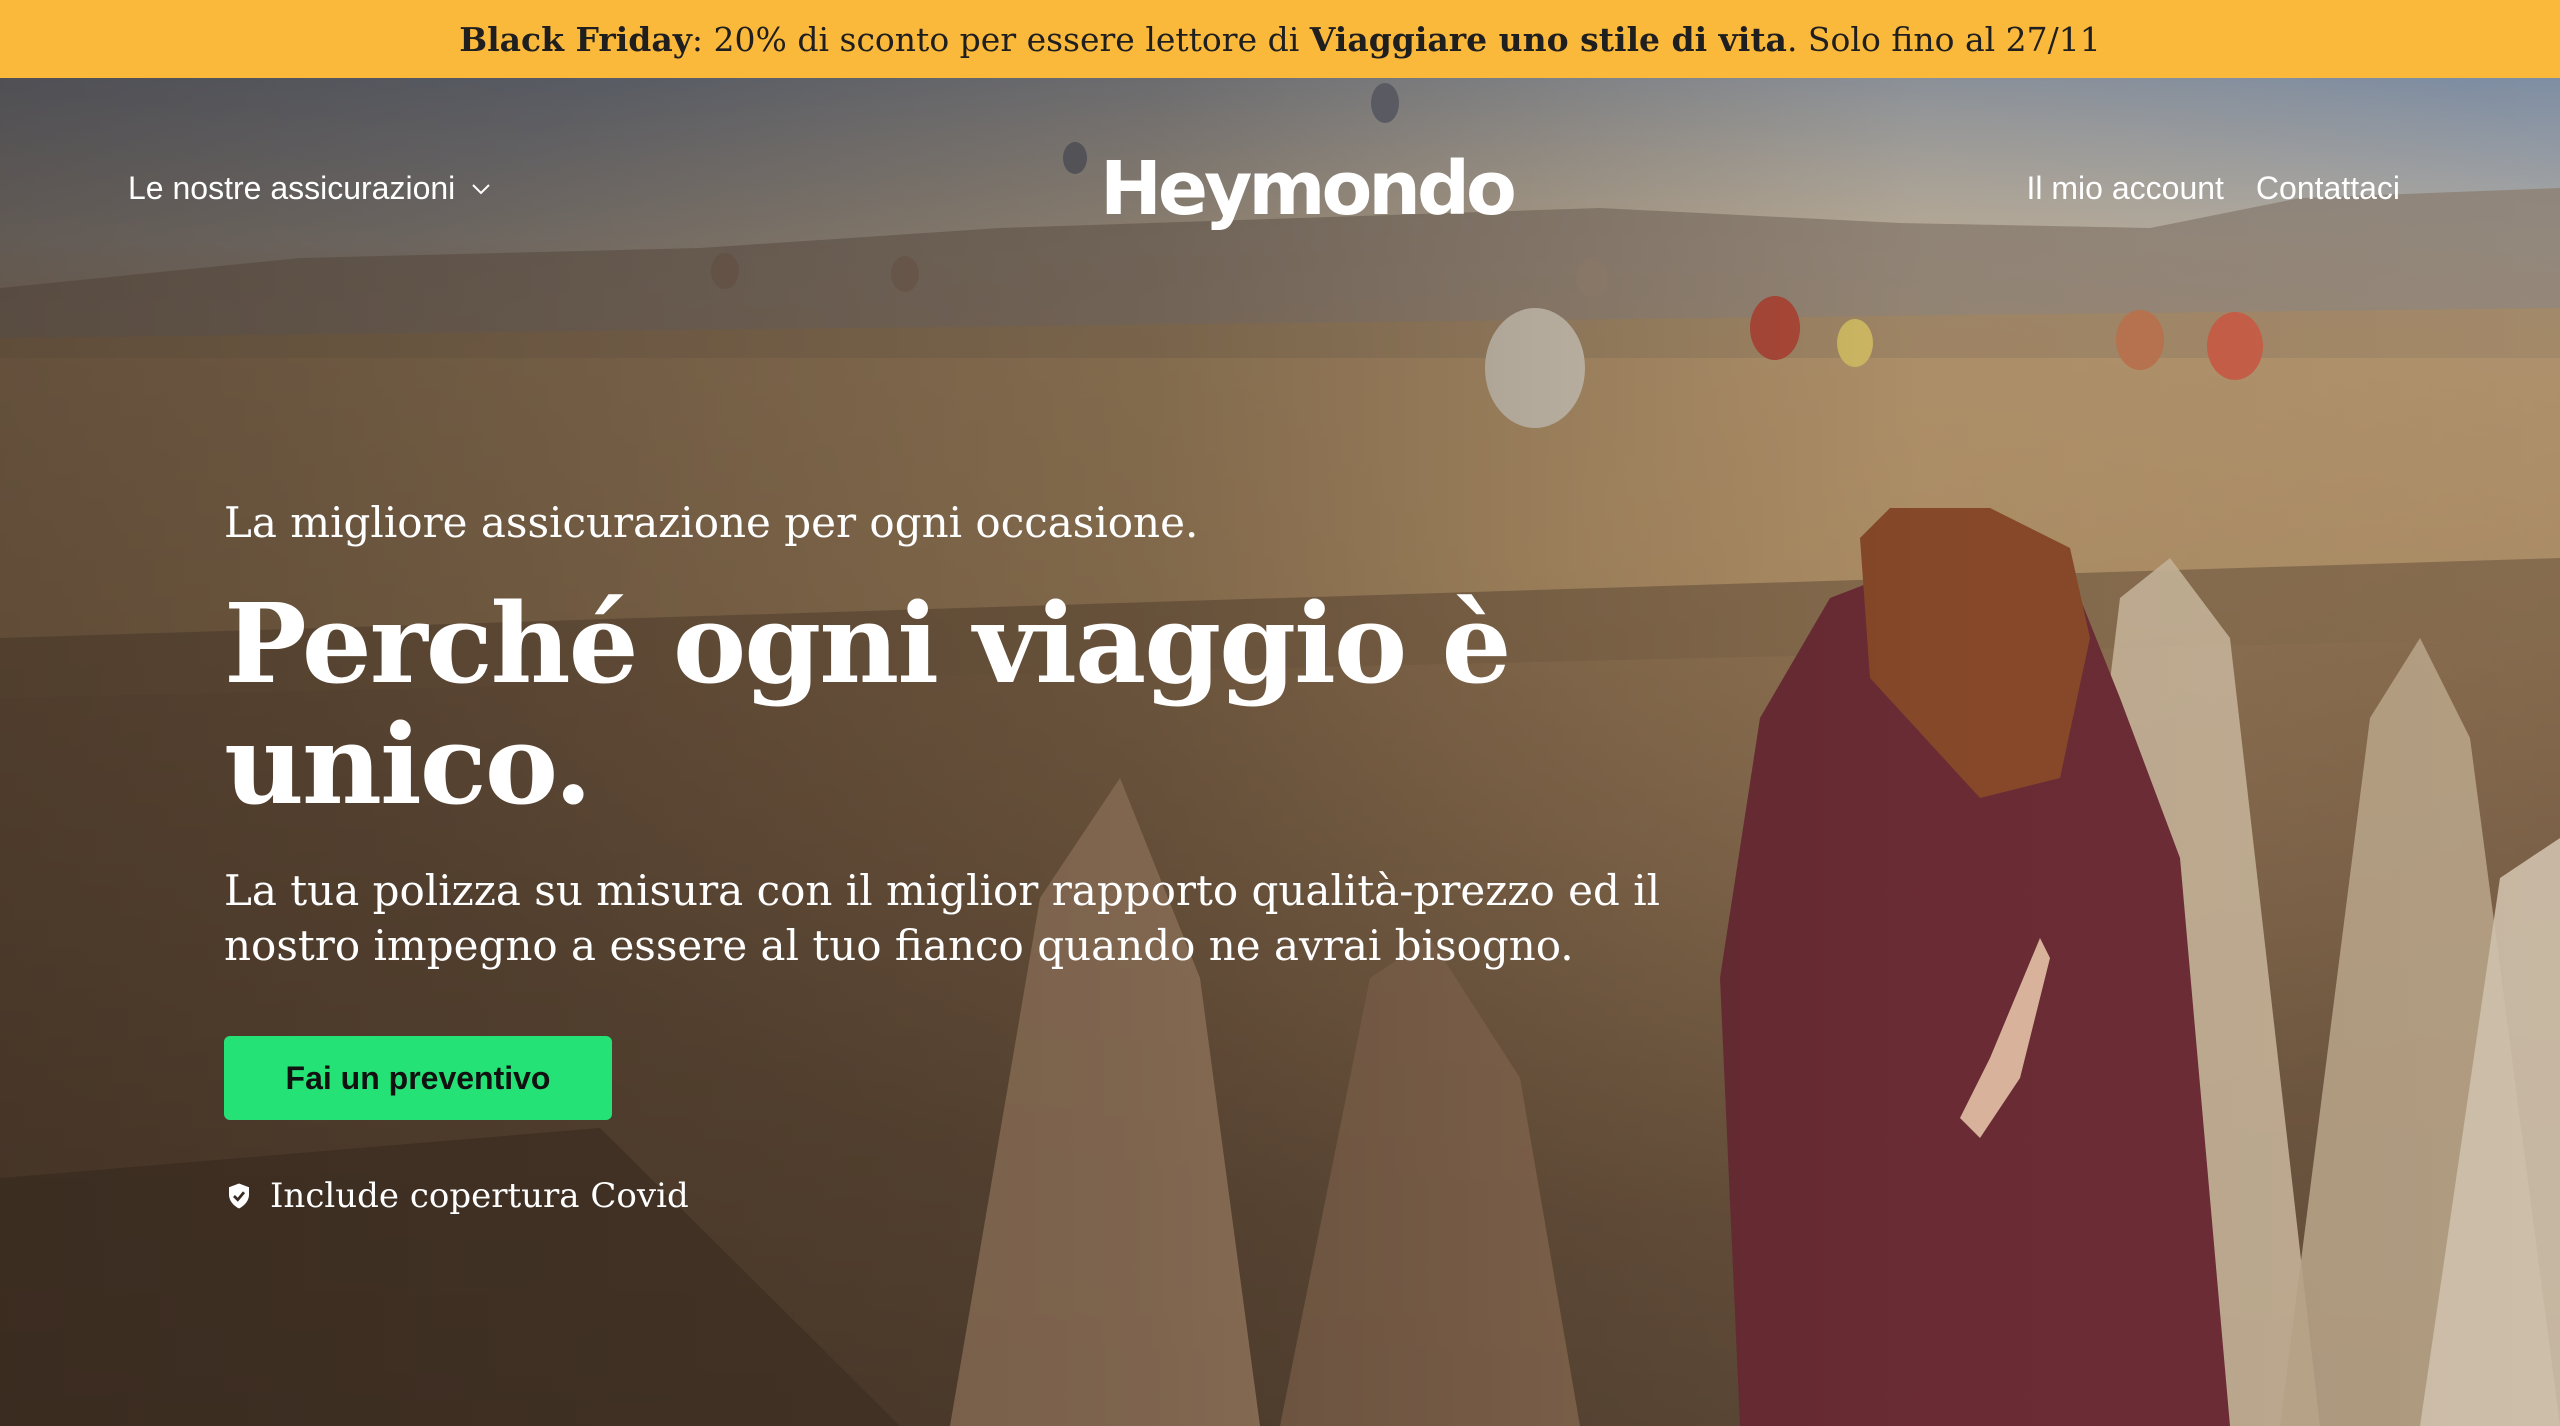 The width and height of the screenshot is (2560, 1426). What do you see at coordinates (479, 1195) in the screenshot?
I see `covid-label: Include copertura Covid` at bounding box center [479, 1195].